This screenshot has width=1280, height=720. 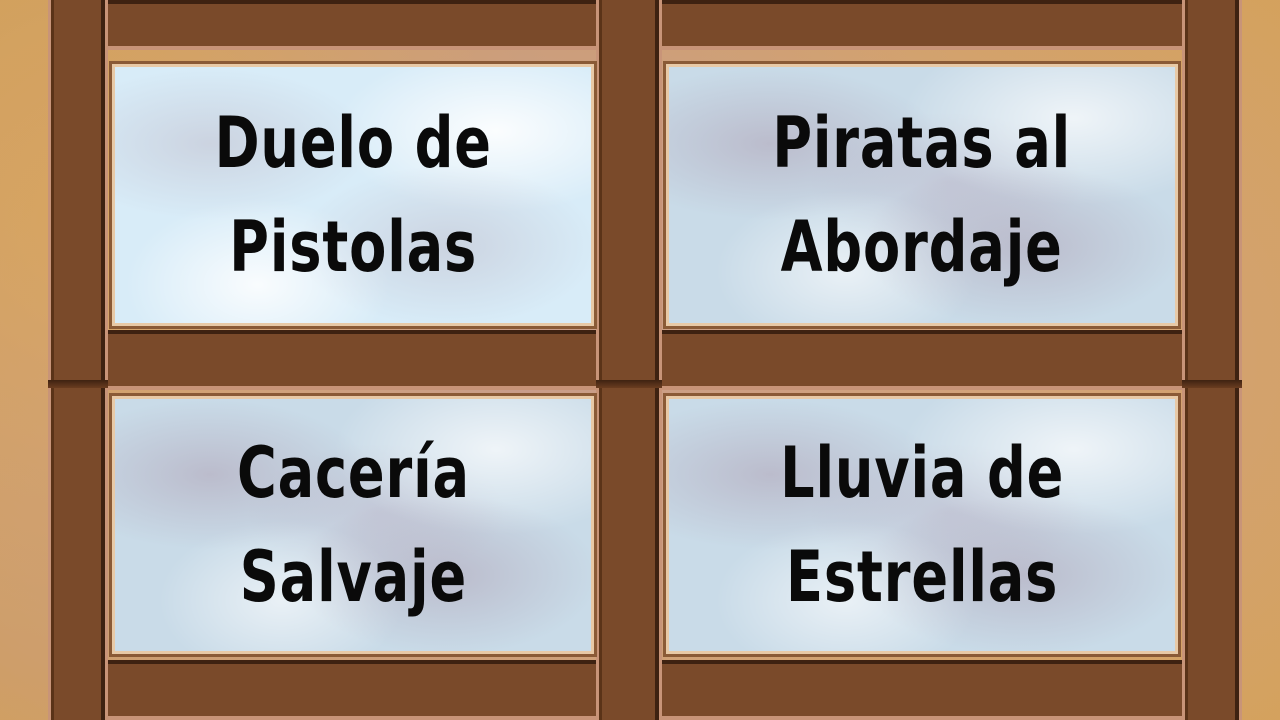 I want to click on menu-option-label: Duelo de Pistolas, so click(x=353, y=195).